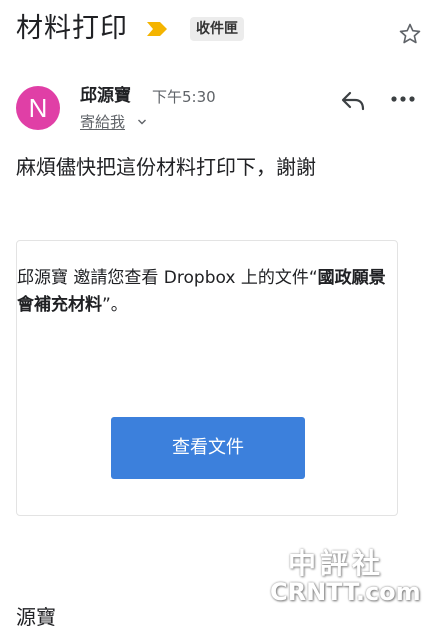 This screenshot has height=640, width=436. What do you see at coordinates (410, 34) in the screenshot?
I see `star-icon` at bounding box center [410, 34].